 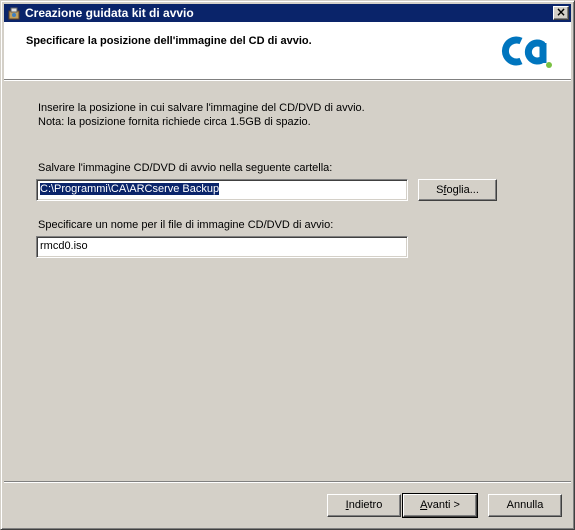 I want to click on cancel-label: Annulla, so click(x=525, y=505).